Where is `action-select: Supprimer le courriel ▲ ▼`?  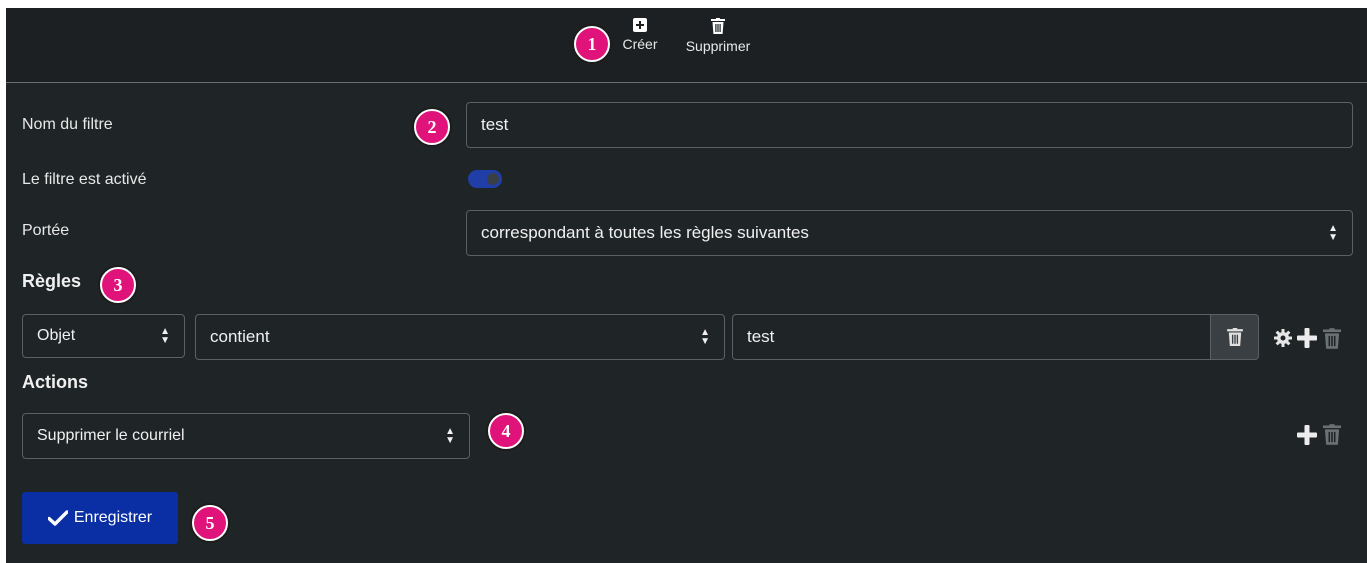
action-select: Supprimer le courriel ▲ ▼ is located at coordinates (246, 436).